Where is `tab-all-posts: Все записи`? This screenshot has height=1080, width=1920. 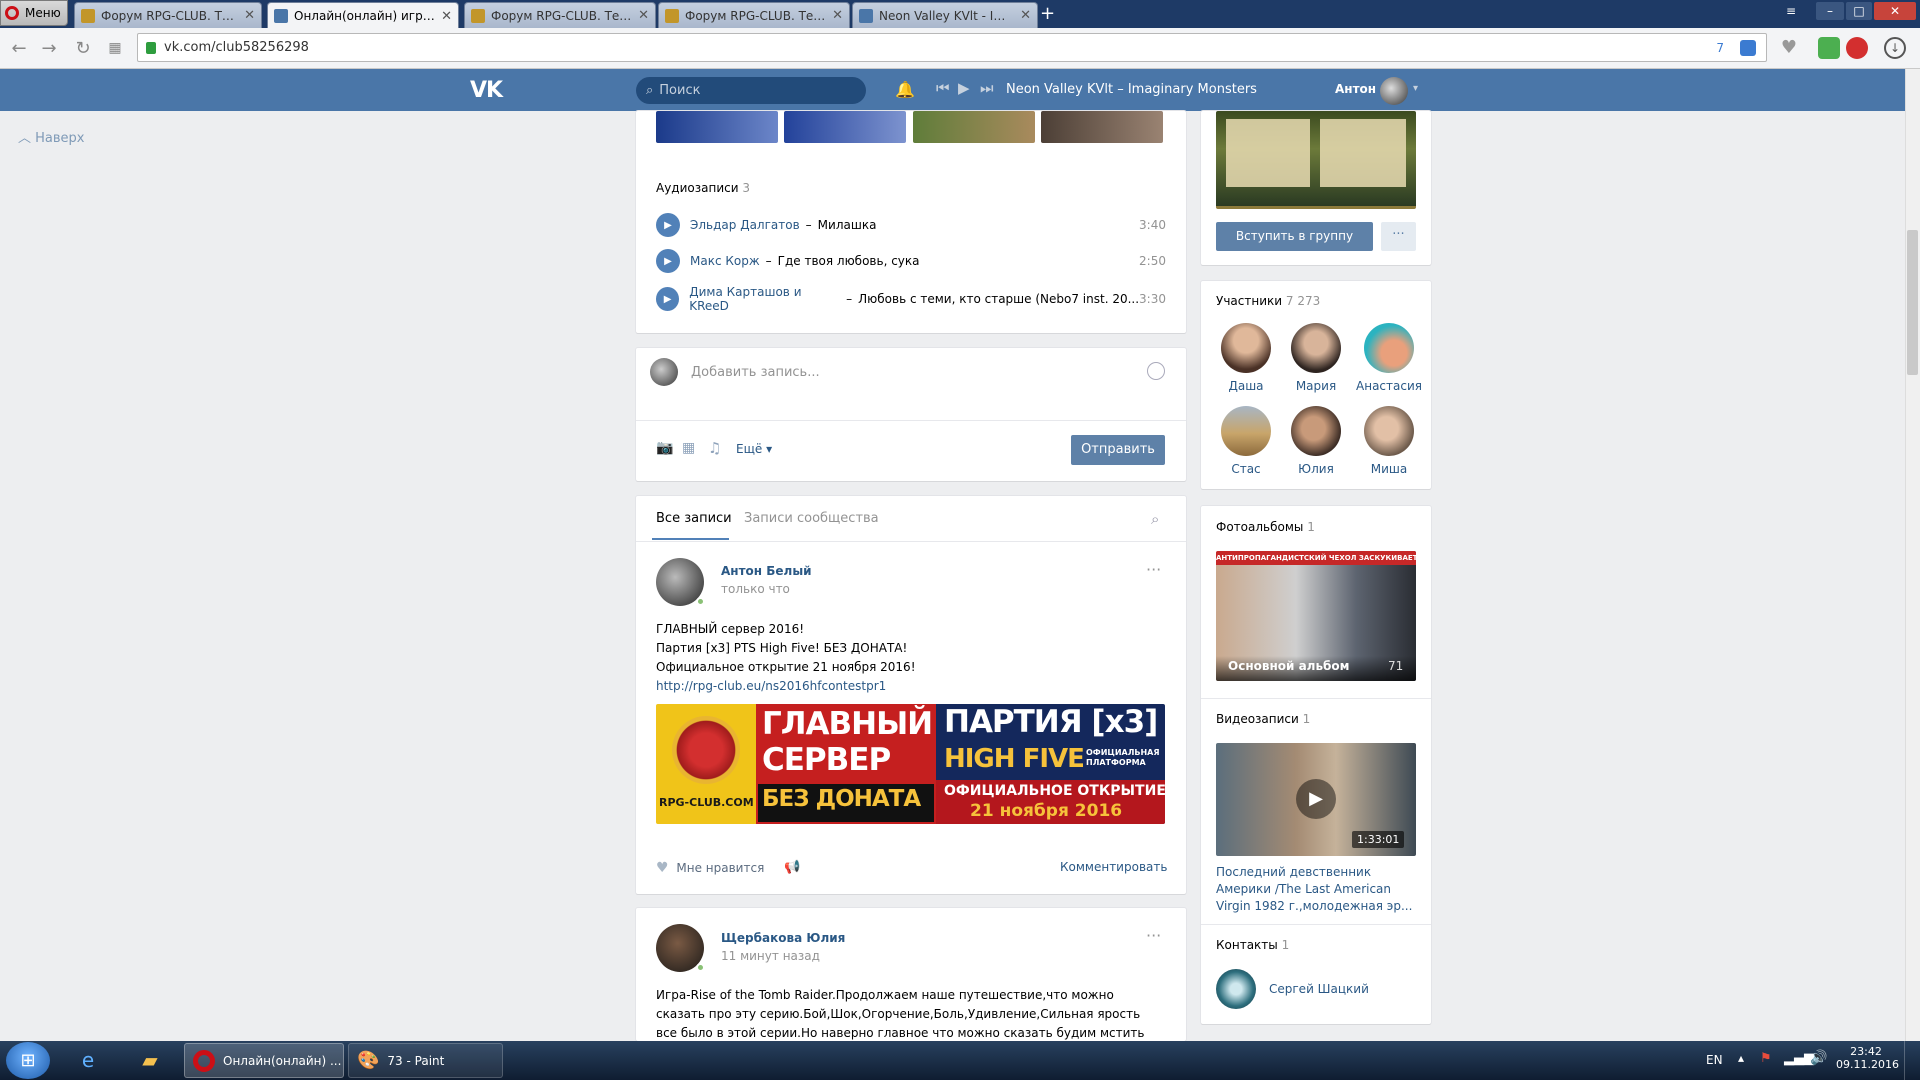
tab-all-posts: Все записи is located at coordinates (694, 518).